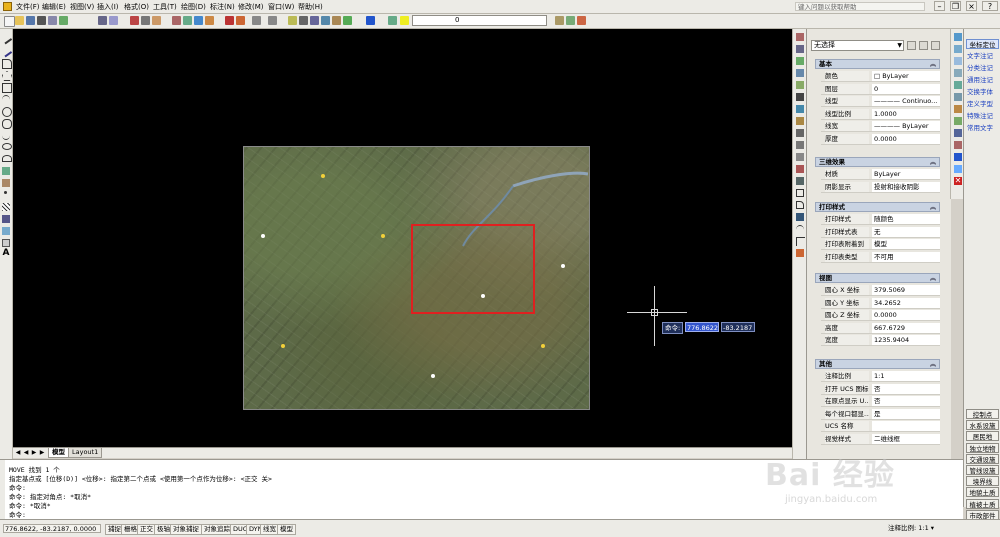  I want to click on property-row: 阴影显示 投射和接收阴影, so click(880, 187).